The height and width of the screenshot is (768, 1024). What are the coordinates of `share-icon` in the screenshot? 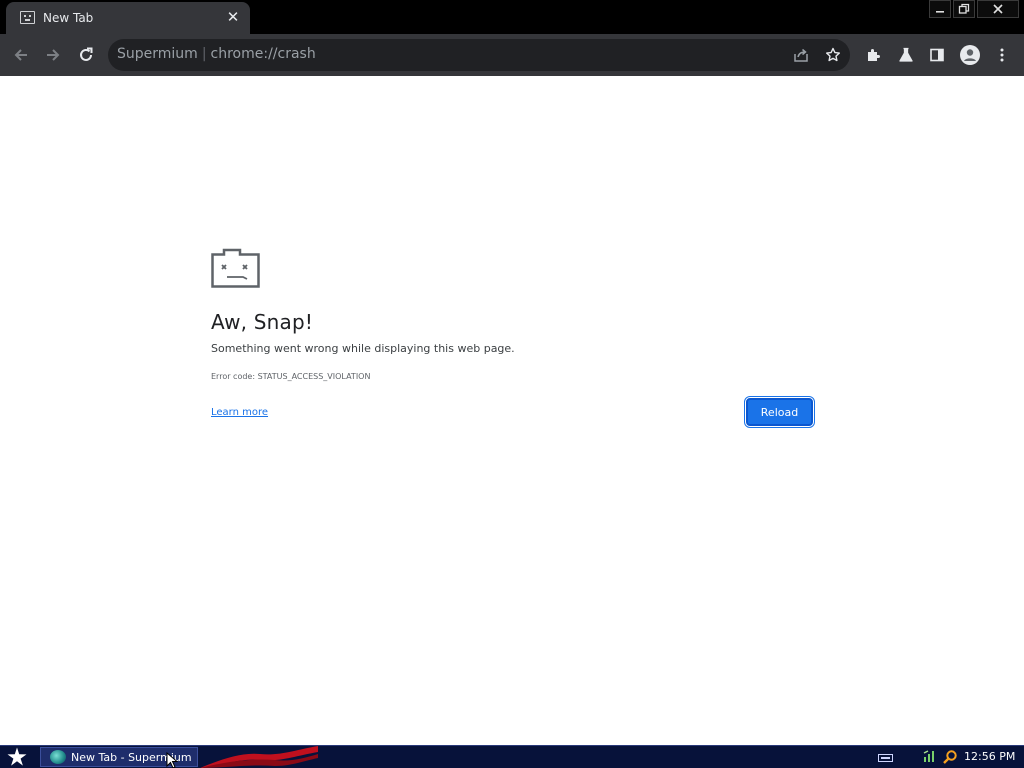 It's located at (801, 55).